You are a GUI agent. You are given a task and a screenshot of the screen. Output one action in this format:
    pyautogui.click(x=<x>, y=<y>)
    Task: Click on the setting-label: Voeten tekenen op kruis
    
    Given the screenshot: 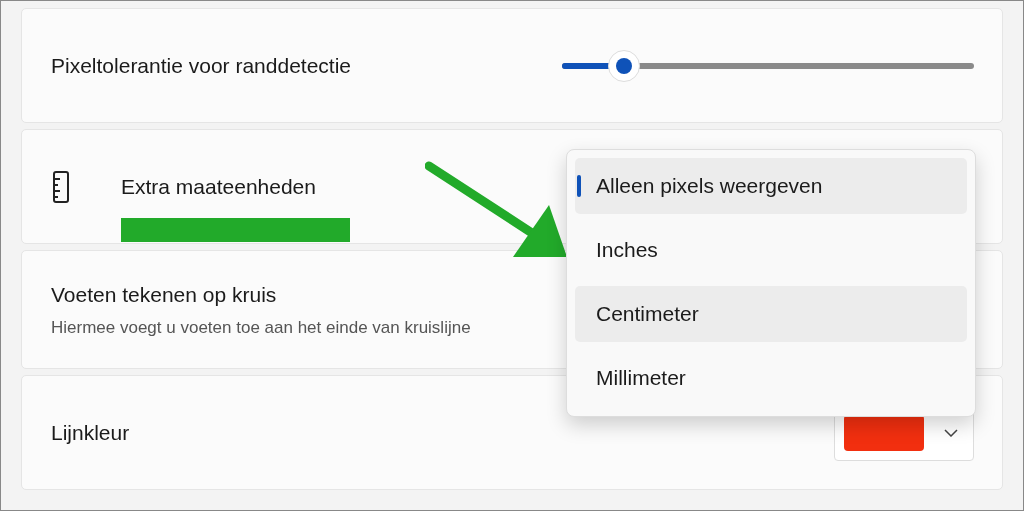 What is the action you would take?
    pyautogui.click(x=164, y=295)
    